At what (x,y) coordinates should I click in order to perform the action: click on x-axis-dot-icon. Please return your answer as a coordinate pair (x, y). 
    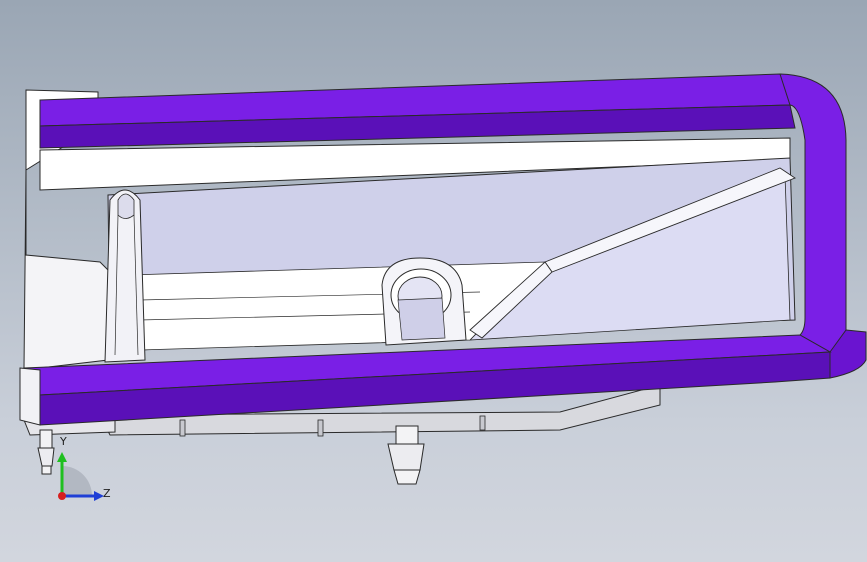
    Looking at the image, I should click on (62, 496).